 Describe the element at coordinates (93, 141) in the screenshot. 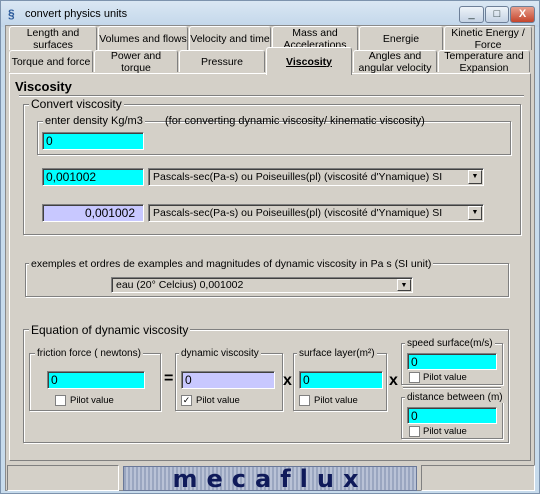

I see `density-input` at that location.